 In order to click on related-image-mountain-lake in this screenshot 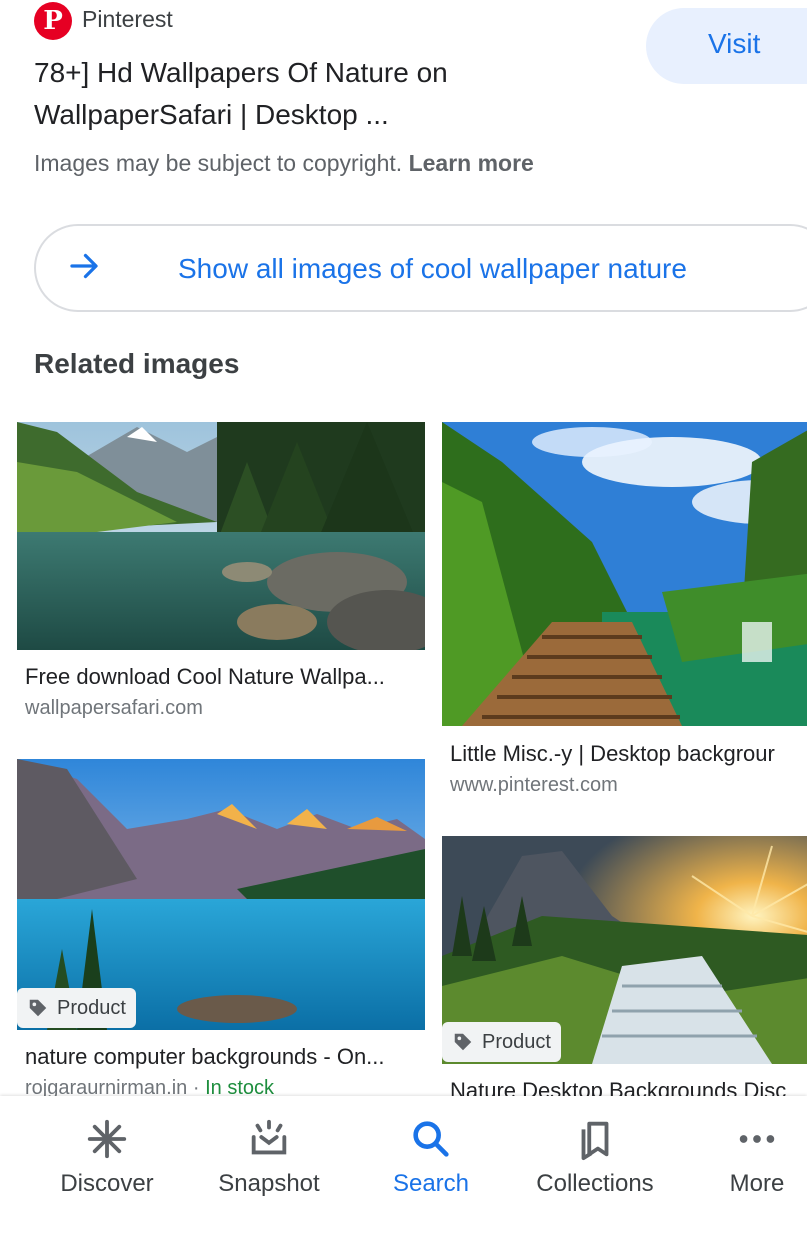, I will do `click(221, 536)`.